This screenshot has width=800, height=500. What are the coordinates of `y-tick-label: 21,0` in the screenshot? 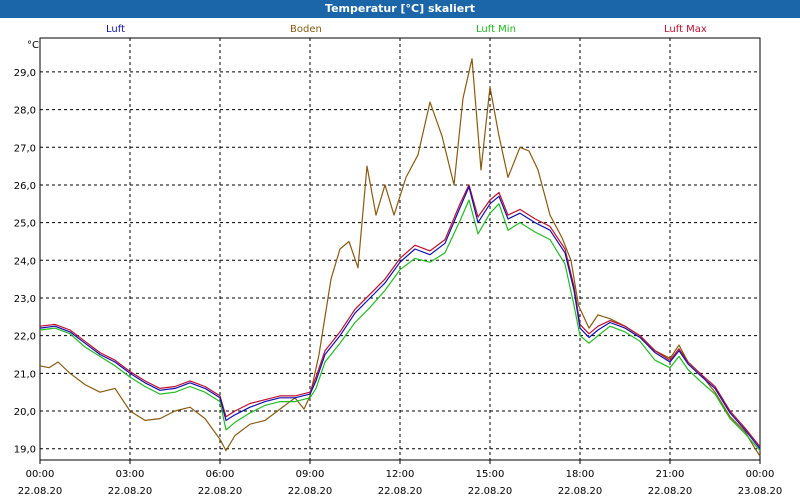 It's located at (25, 374).